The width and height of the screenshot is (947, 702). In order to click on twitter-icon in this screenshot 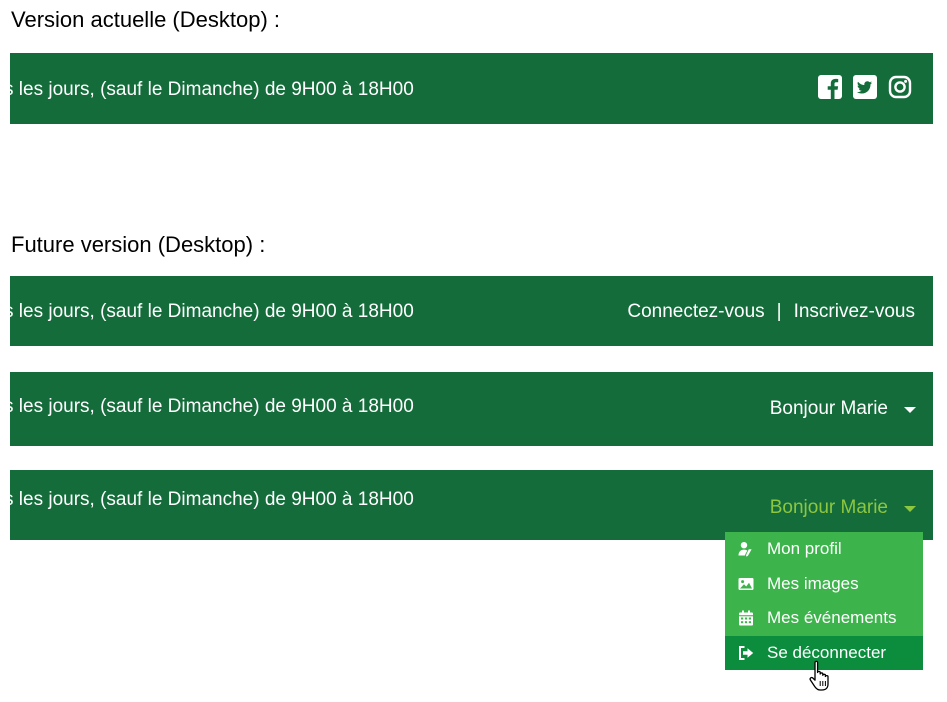, I will do `click(865, 87)`.